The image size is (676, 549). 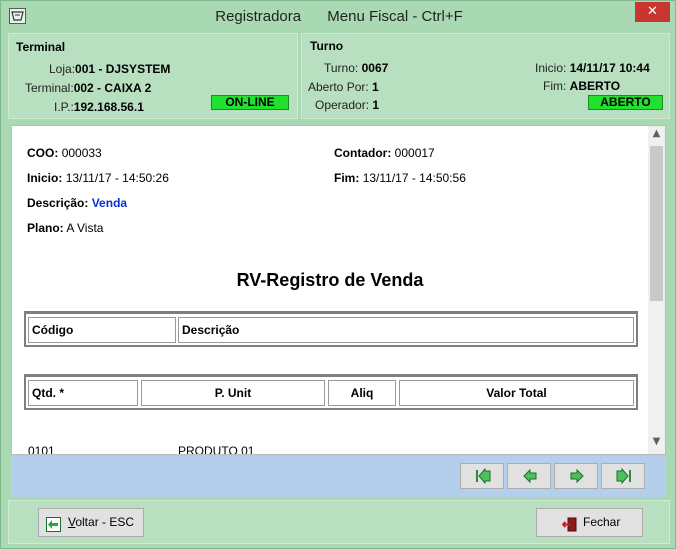 I want to click on contador-value: 000017, so click(x=414, y=153).